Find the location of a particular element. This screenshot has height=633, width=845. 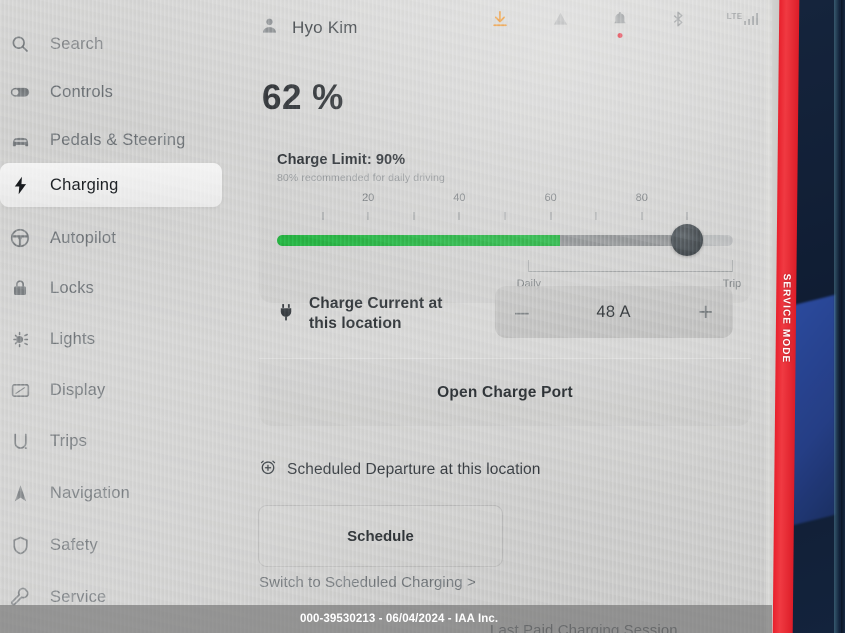

sidebar-item-label: Lights is located at coordinates (73, 338).